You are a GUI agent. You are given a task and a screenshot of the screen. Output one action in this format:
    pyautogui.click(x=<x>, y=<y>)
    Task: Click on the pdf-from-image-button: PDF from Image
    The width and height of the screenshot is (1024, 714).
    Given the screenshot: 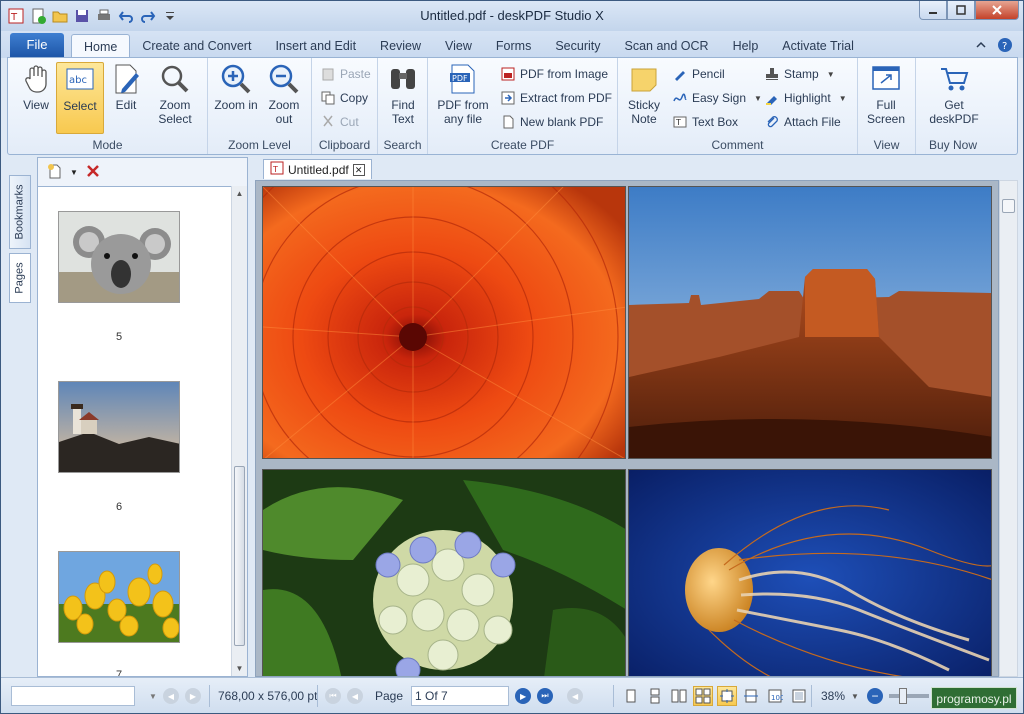 What is the action you would take?
    pyautogui.click(x=554, y=74)
    